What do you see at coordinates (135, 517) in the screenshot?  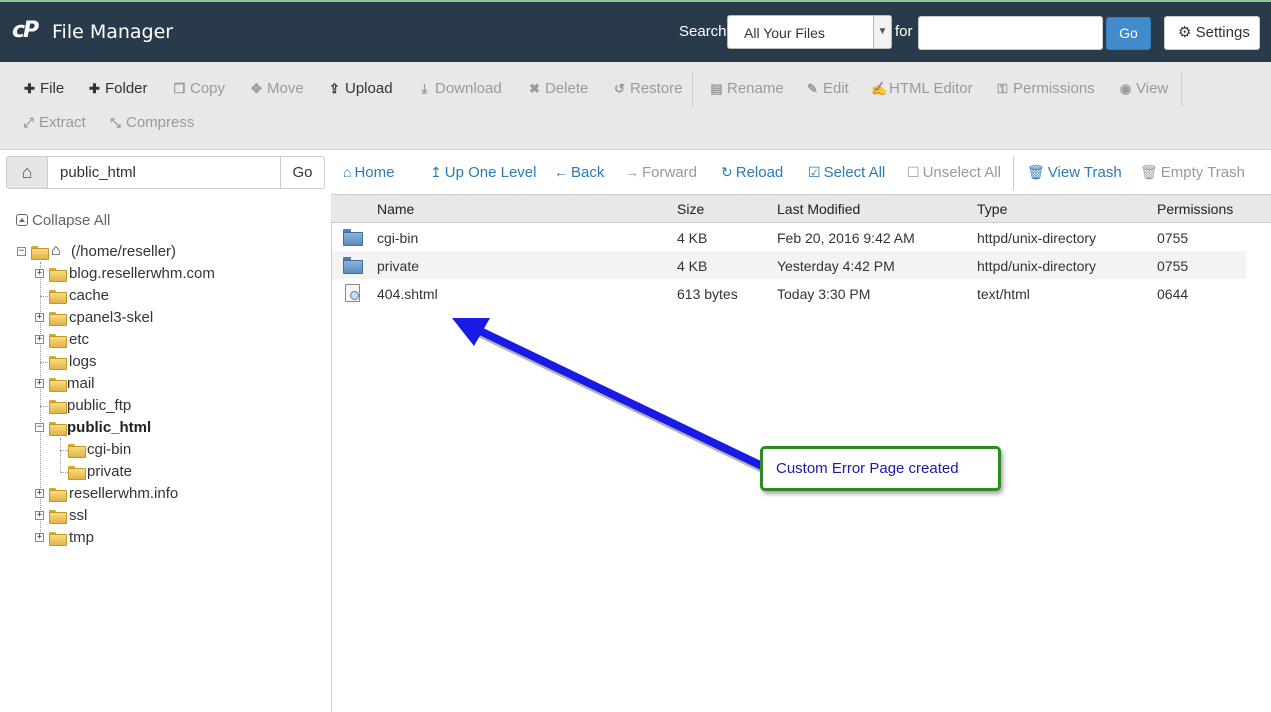 I see `tree-item-ssl: + ssl` at bounding box center [135, 517].